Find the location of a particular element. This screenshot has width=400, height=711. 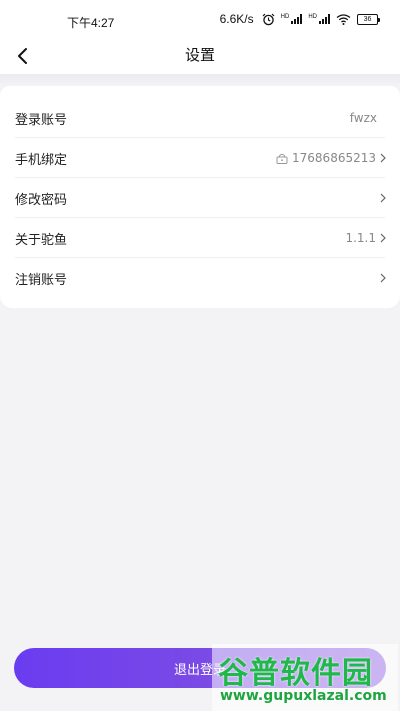

signal-1-icon: HD is located at coordinates (292, 19).